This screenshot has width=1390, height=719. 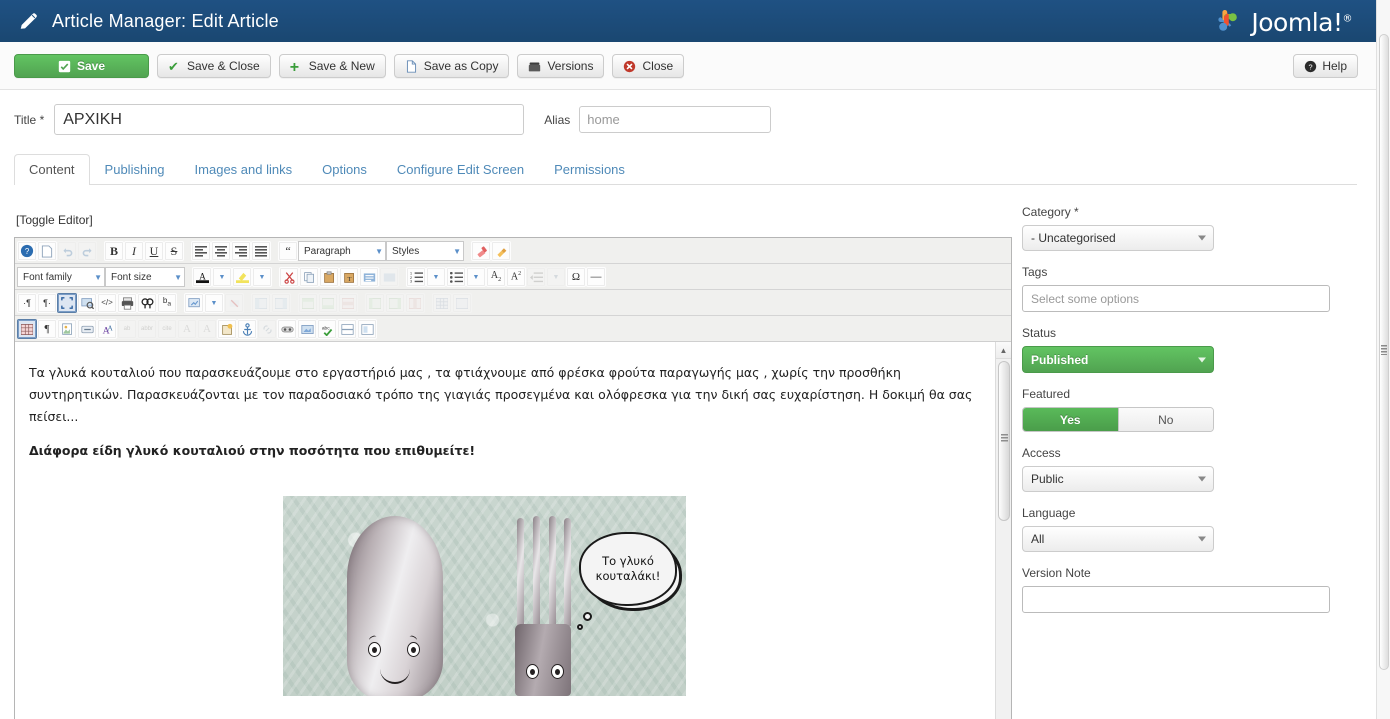 What do you see at coordinates (27, 329) in the screenshot?
I see `insert-table-icon` at bounding box center [27, 329].